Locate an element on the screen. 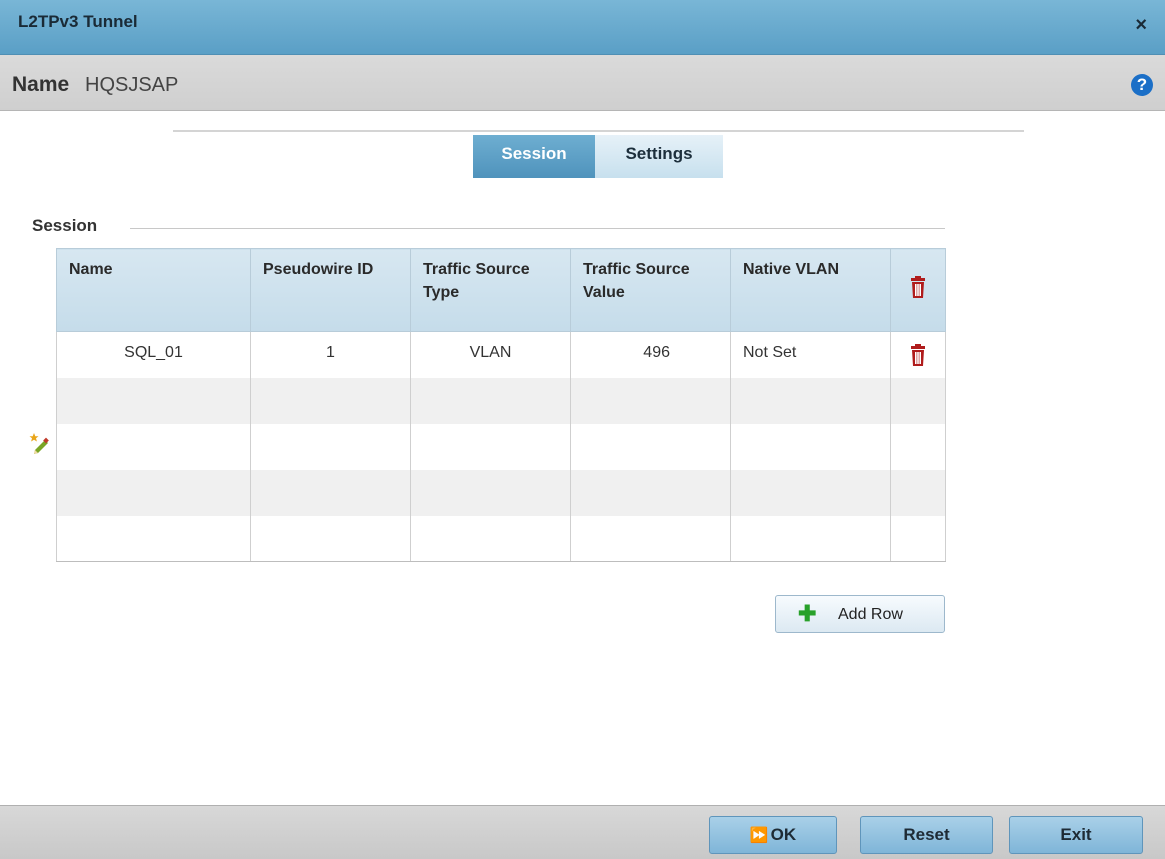 The image size is (1165, 859). cell-traffic-source-value: 496 is located at coordinates (650, 354).